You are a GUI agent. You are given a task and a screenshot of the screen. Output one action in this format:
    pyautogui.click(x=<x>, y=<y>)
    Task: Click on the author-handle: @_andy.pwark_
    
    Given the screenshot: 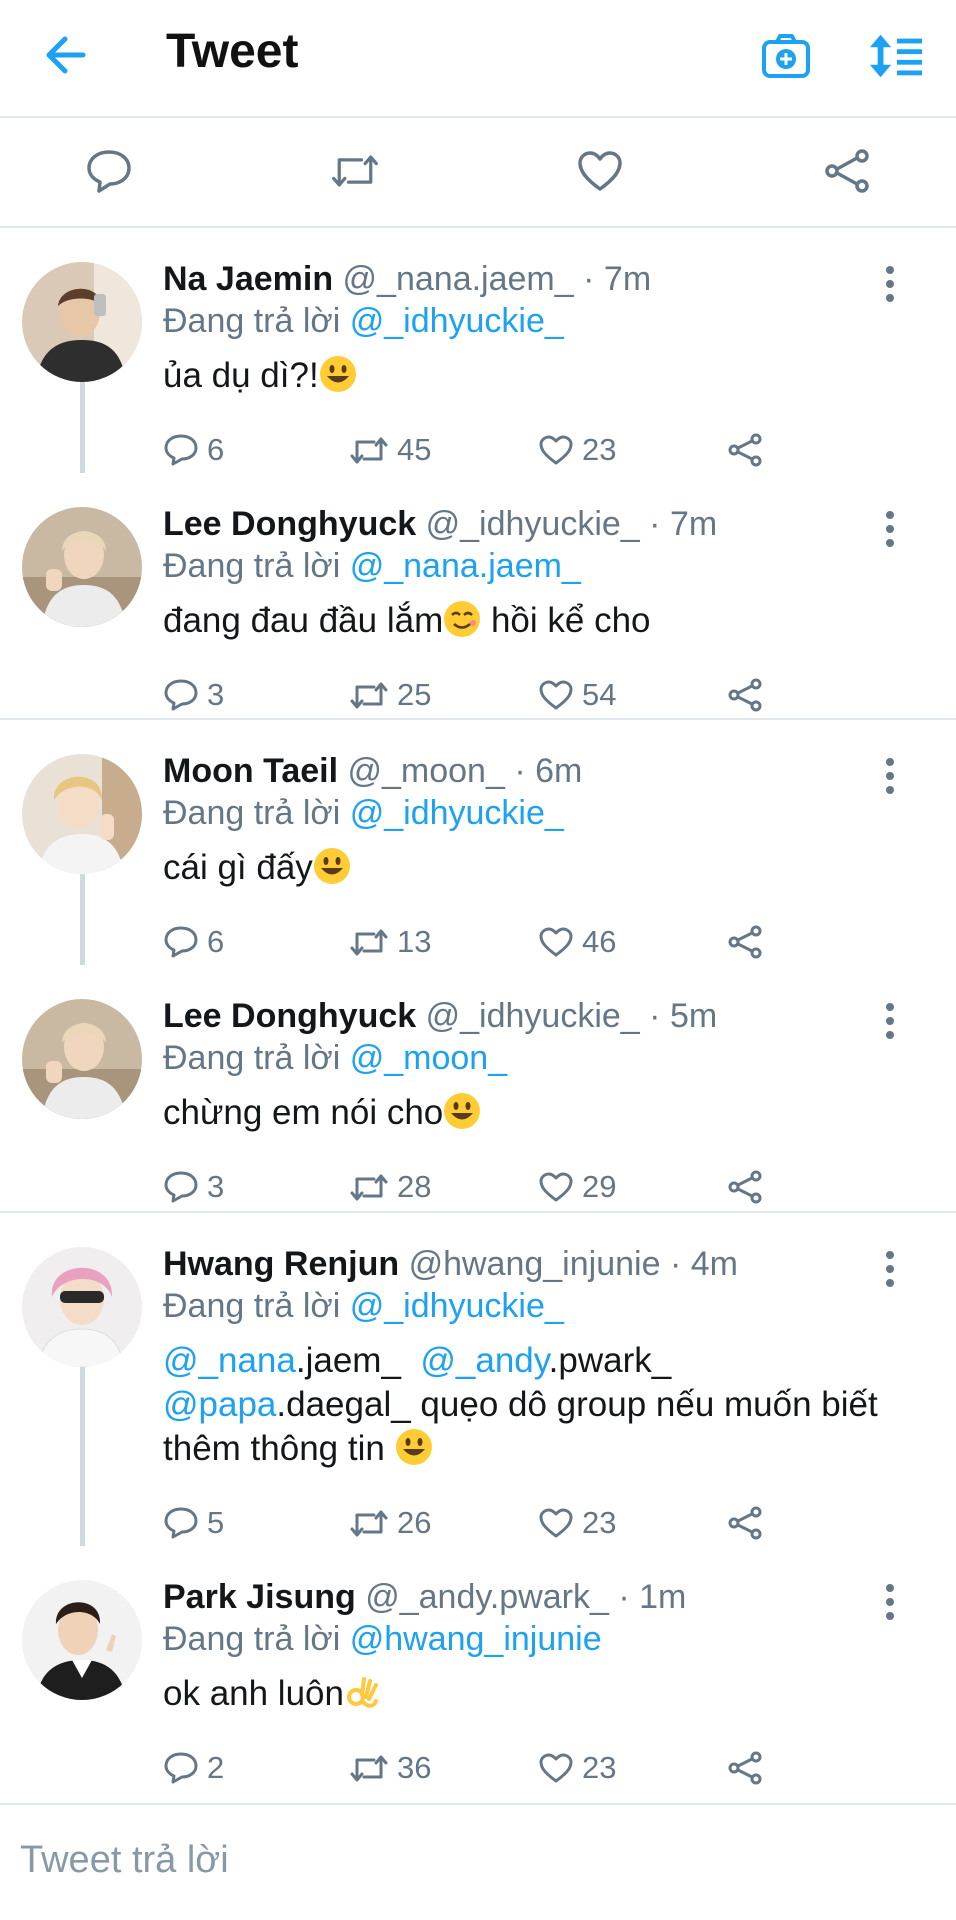 What is the action you would take?
    pyautogui.click(x=487, y=1597)
    